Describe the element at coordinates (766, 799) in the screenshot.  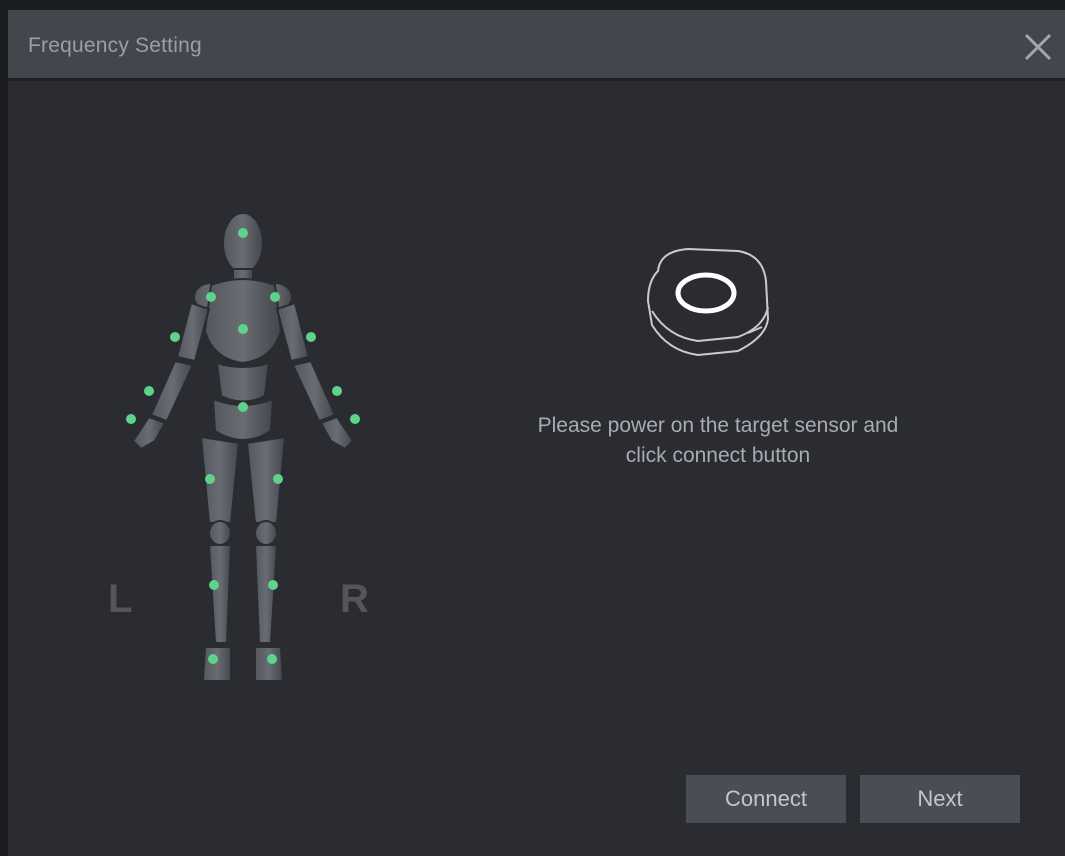
I see `connect-button: Connect` at that location.